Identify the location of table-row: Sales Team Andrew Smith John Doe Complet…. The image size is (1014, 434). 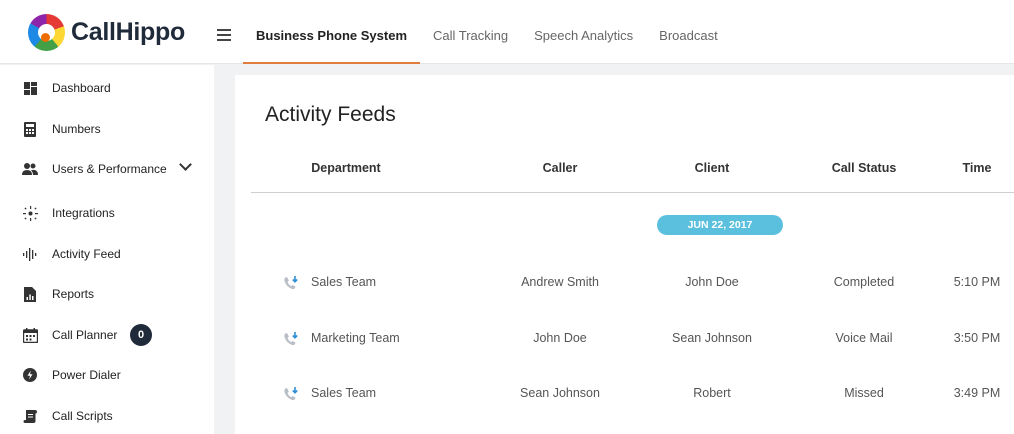
(624, 283).